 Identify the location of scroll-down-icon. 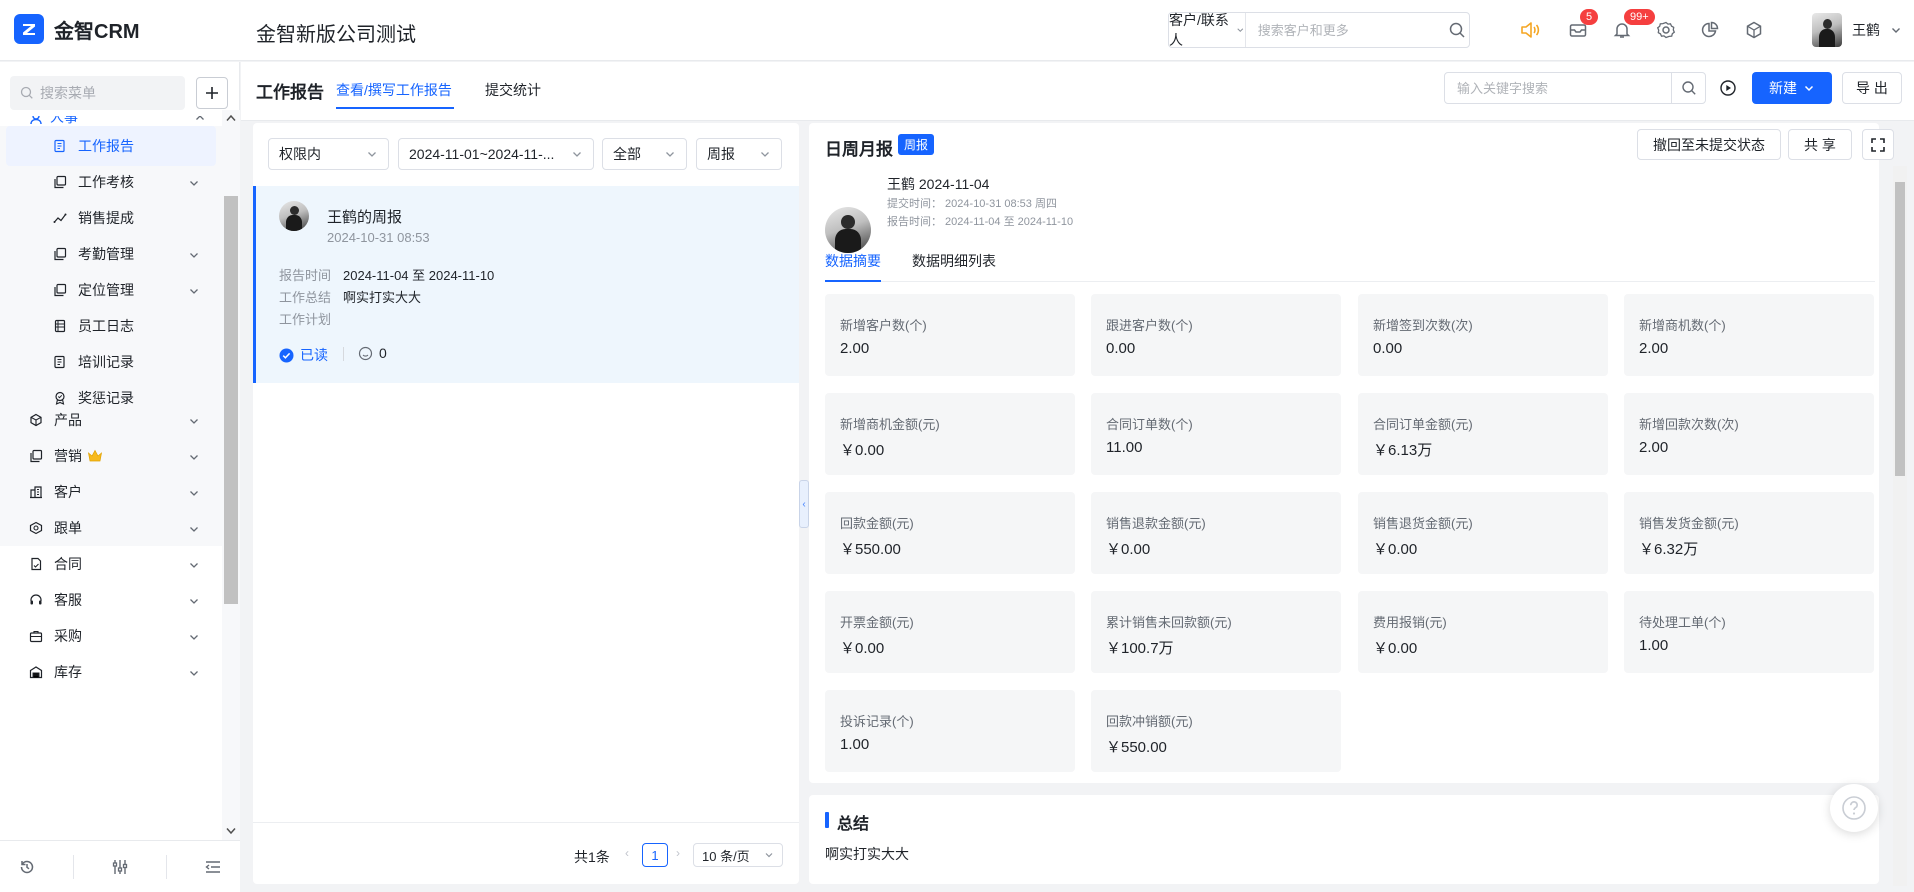
(231, 831).